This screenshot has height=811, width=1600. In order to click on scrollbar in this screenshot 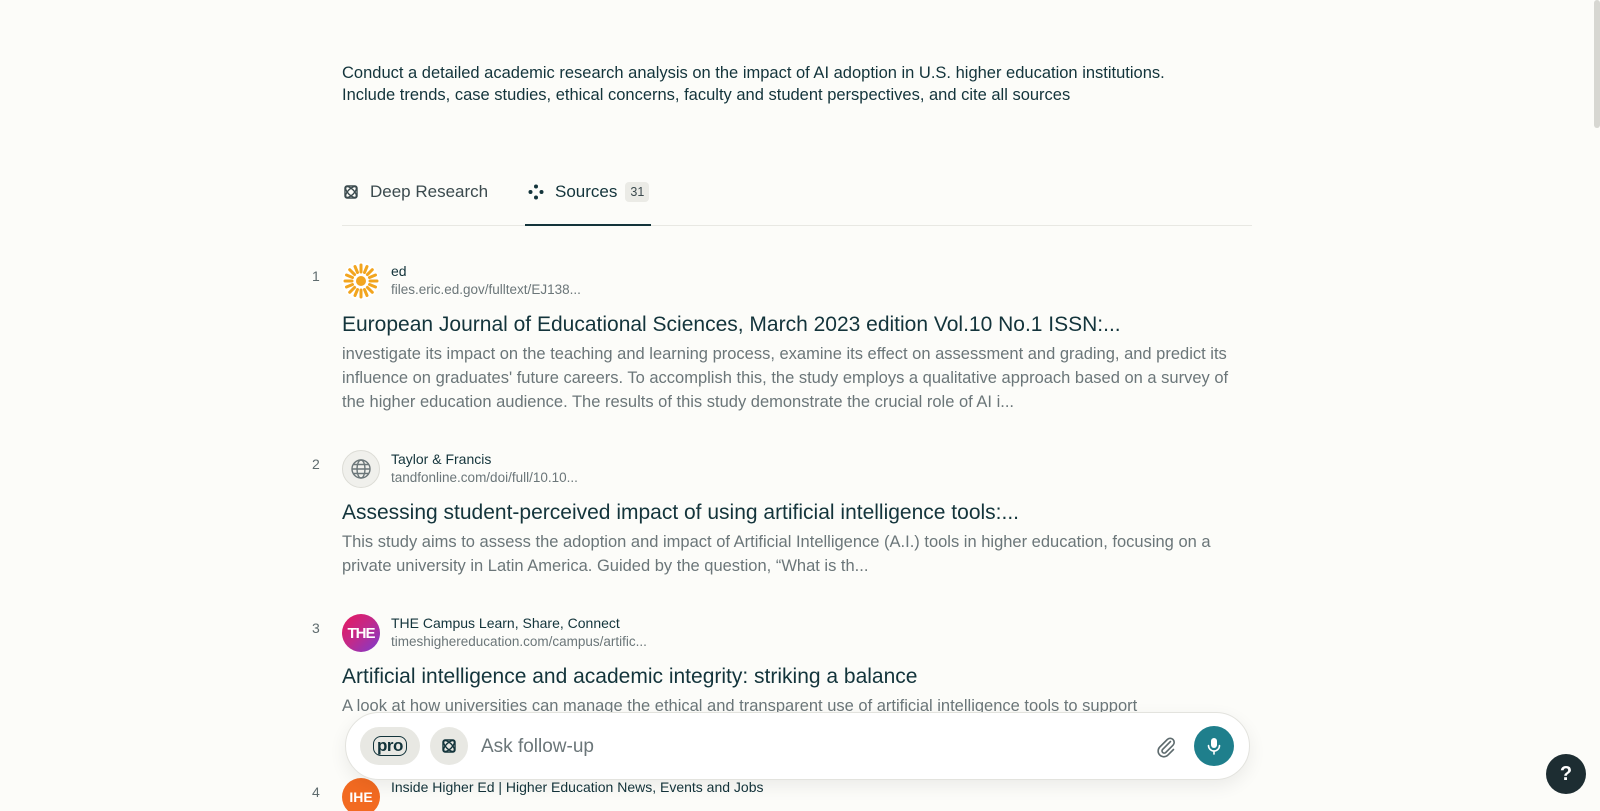, I will do `click(1597, 64)`.